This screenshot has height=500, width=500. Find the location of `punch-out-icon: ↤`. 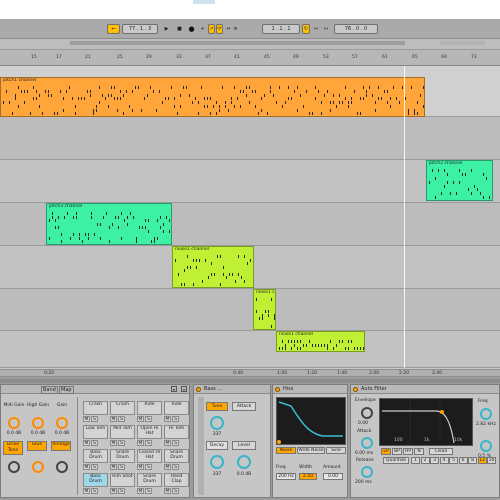

punch-out-icon: ↤ is located at coordinates (326, 29).